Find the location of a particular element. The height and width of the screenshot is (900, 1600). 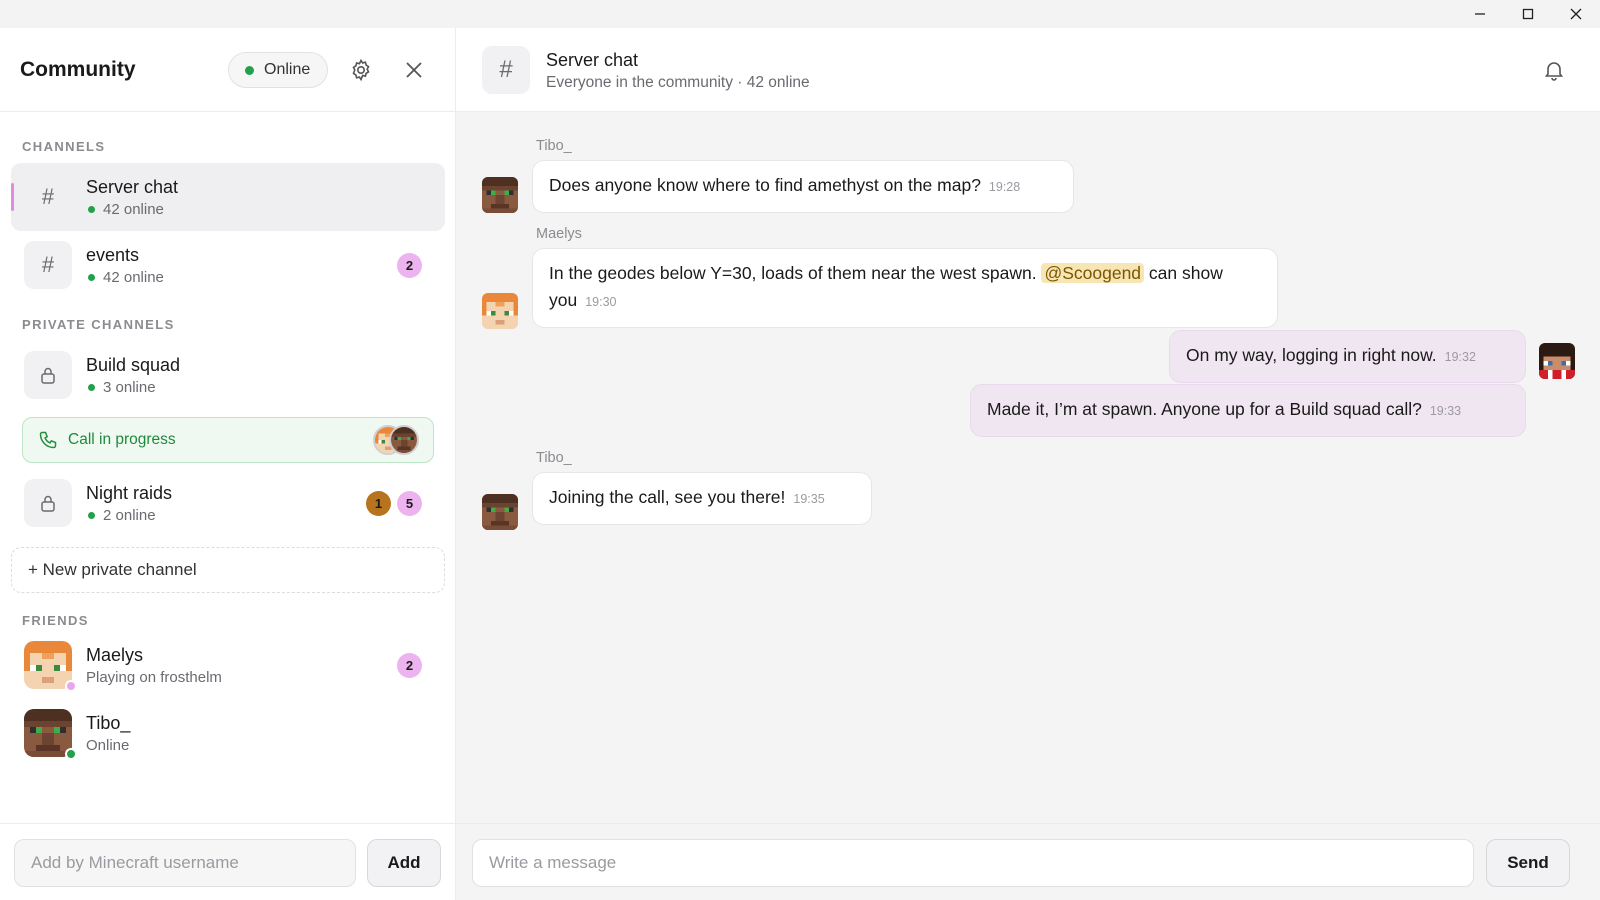

phone-icon is located at coordinates (48, 440).